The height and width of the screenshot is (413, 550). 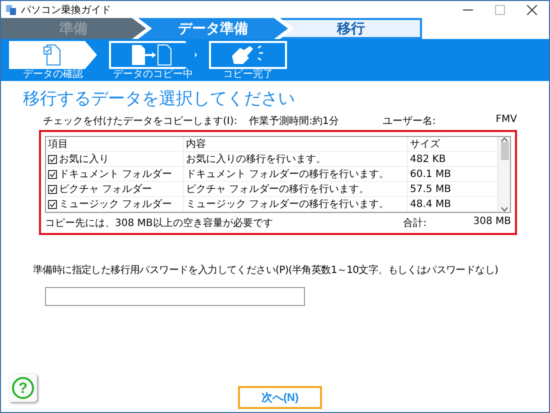 I want to click on scroll-up-icon, so click(x=504, y=139).